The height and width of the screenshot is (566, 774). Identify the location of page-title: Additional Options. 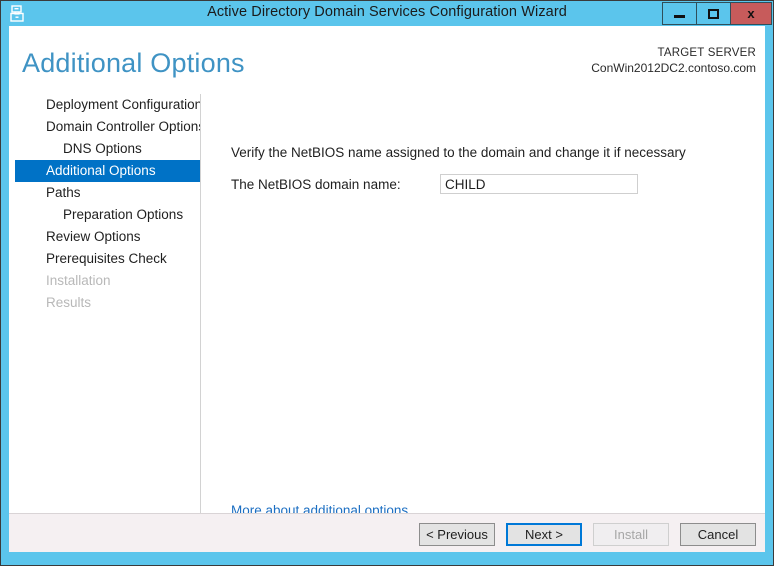
(133, 63).